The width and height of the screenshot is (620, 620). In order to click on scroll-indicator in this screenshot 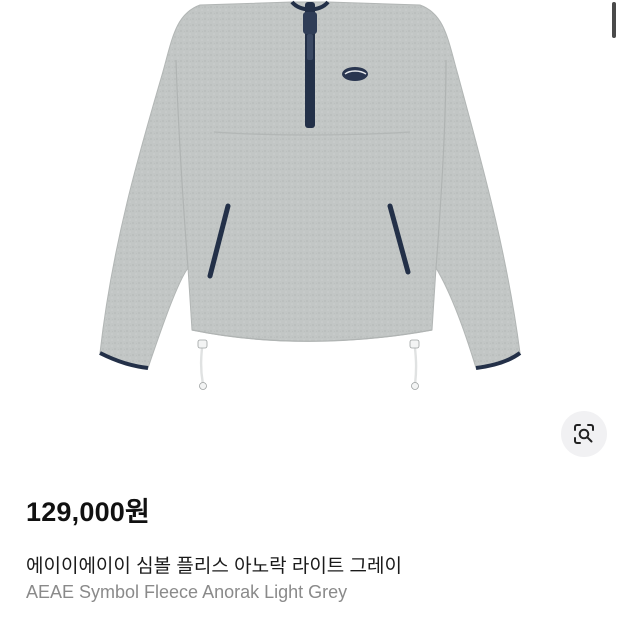, I will do `click(614, 20)`.